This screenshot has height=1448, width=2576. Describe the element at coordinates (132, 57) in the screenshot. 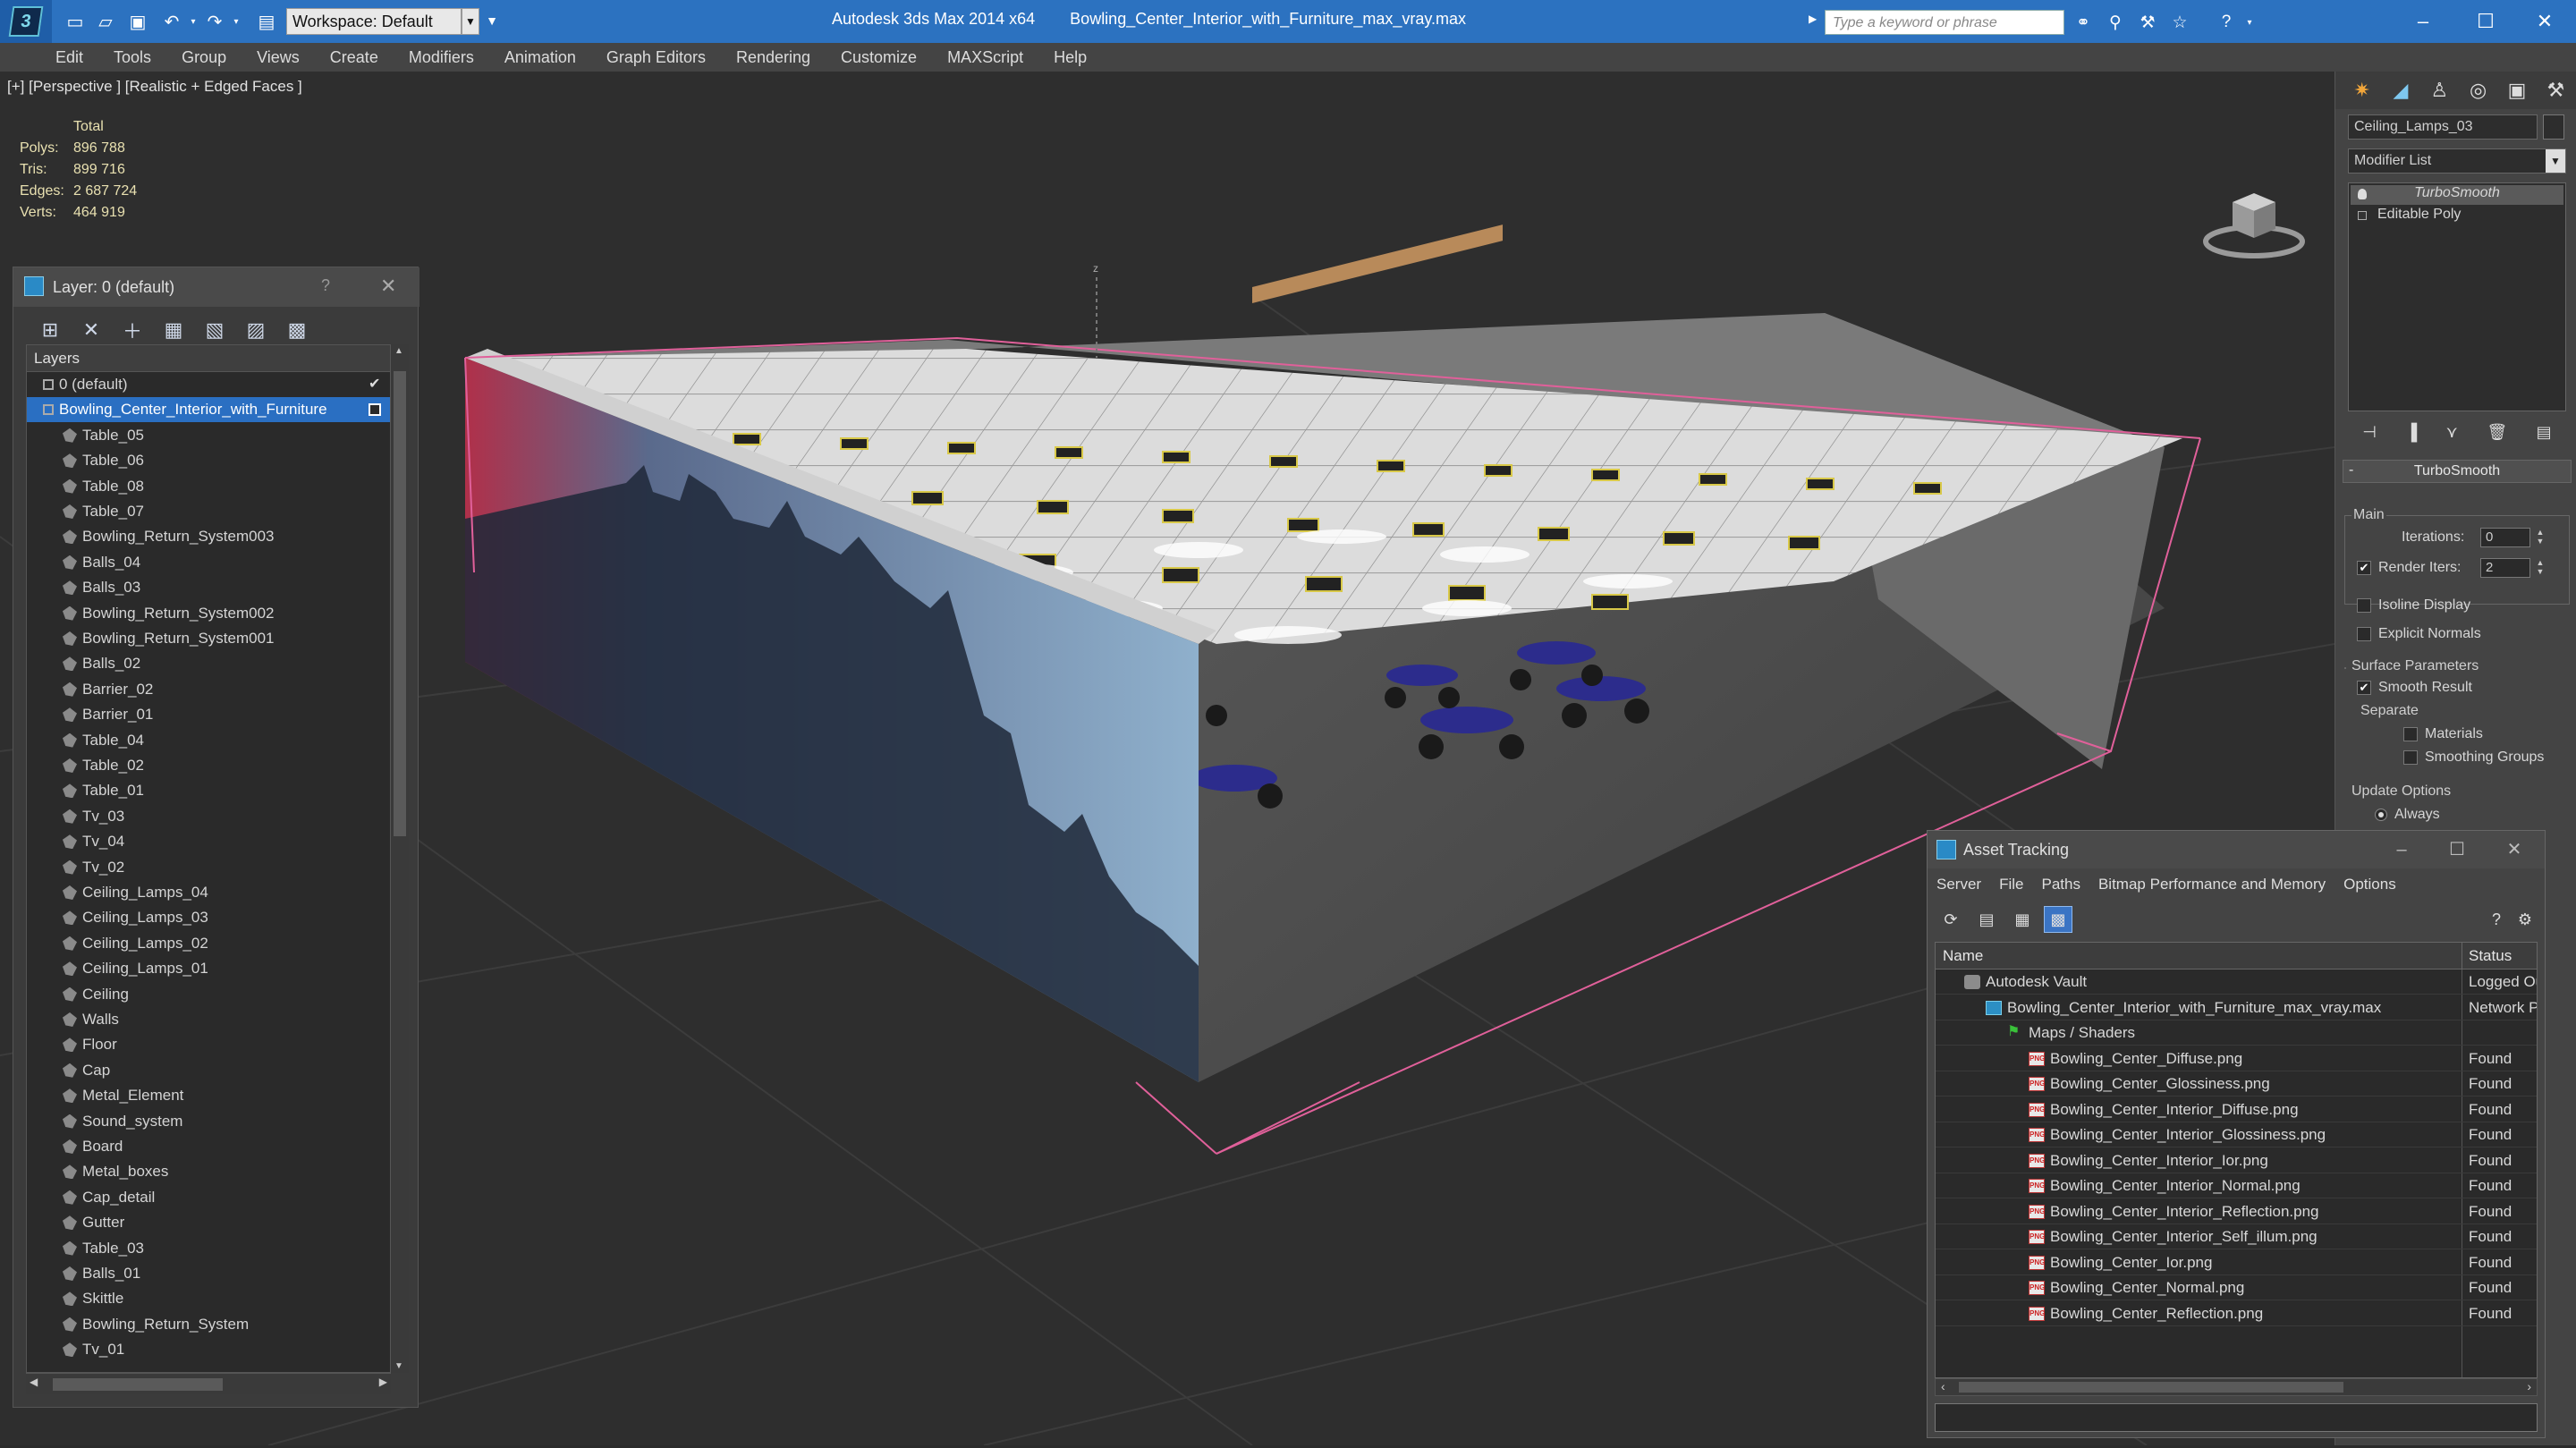

I see `menu-tools: Tools` at that location.